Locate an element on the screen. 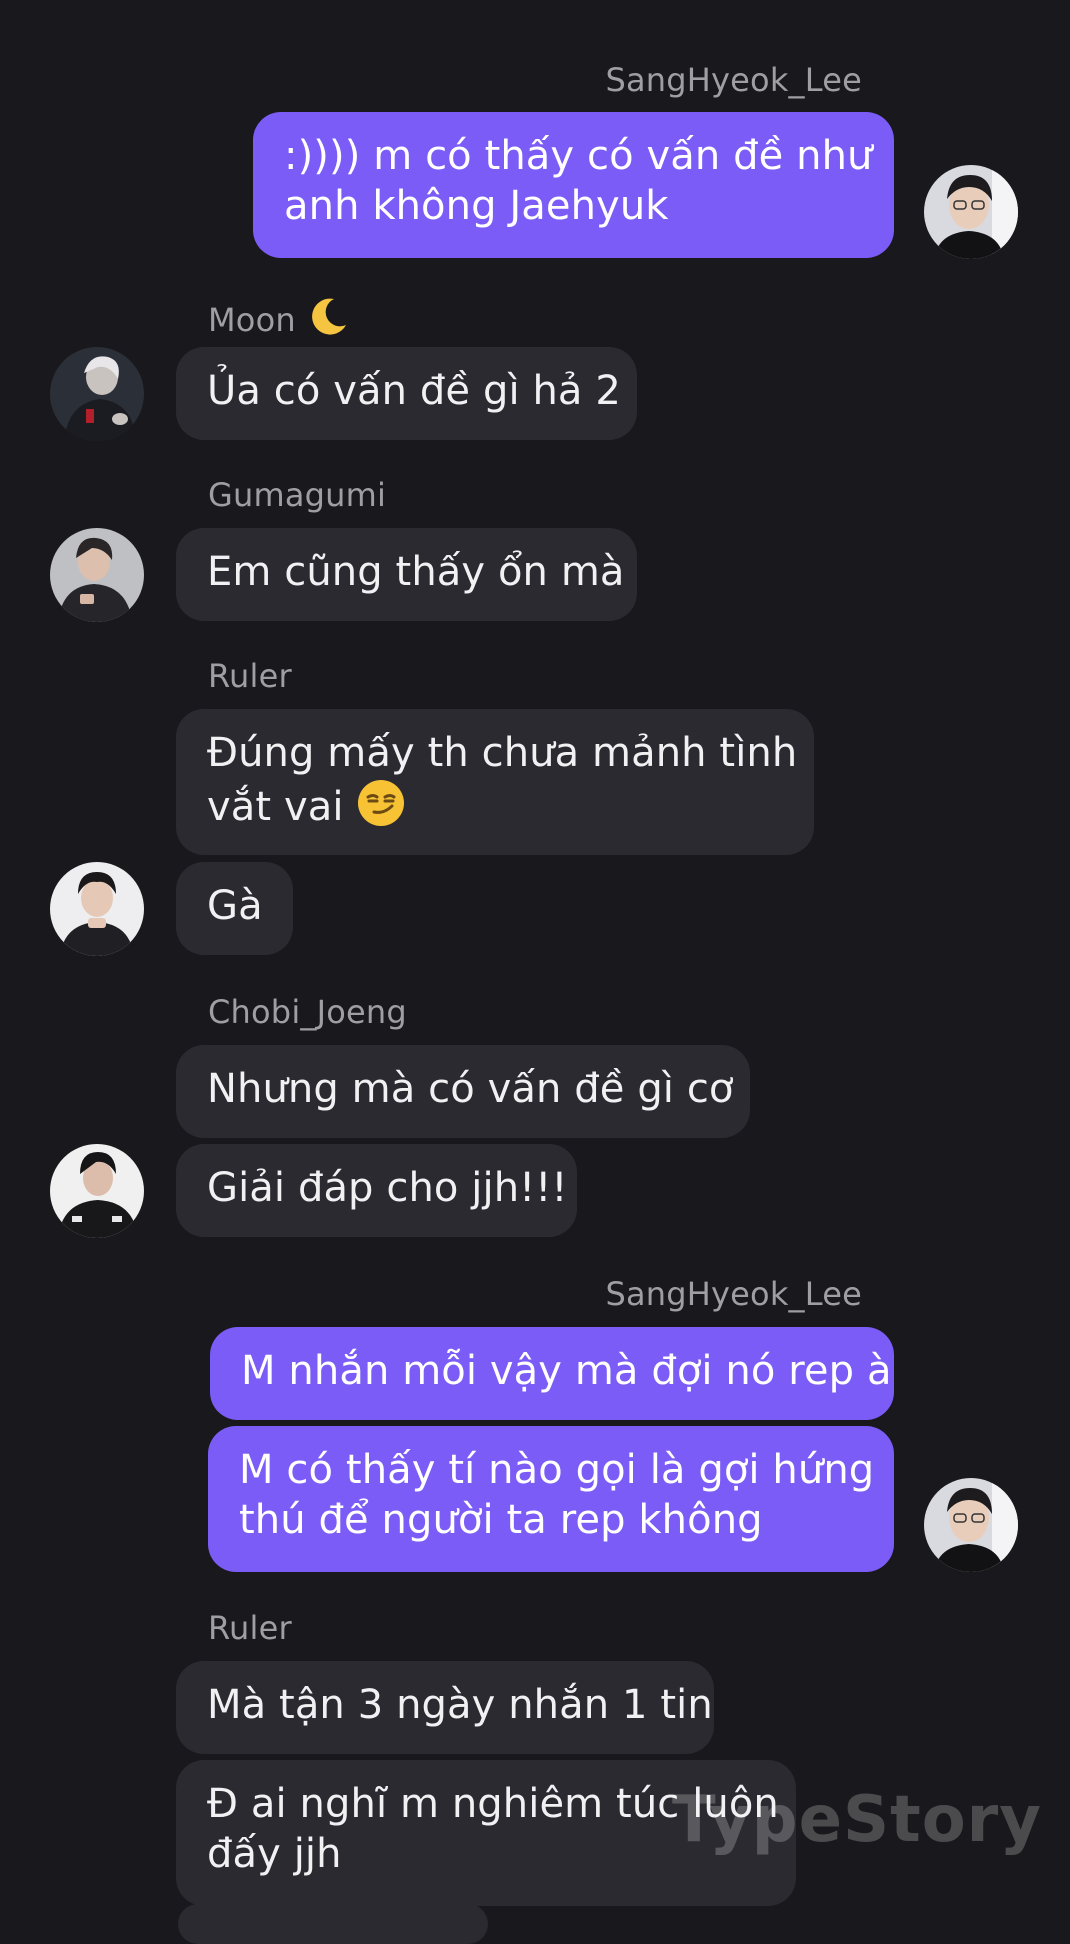 The height and width of the screenshot is (1944, 1070). message-bubble-incoming: Ủa có vấn đề gì hả 2 is located at coordinates (406, 393).